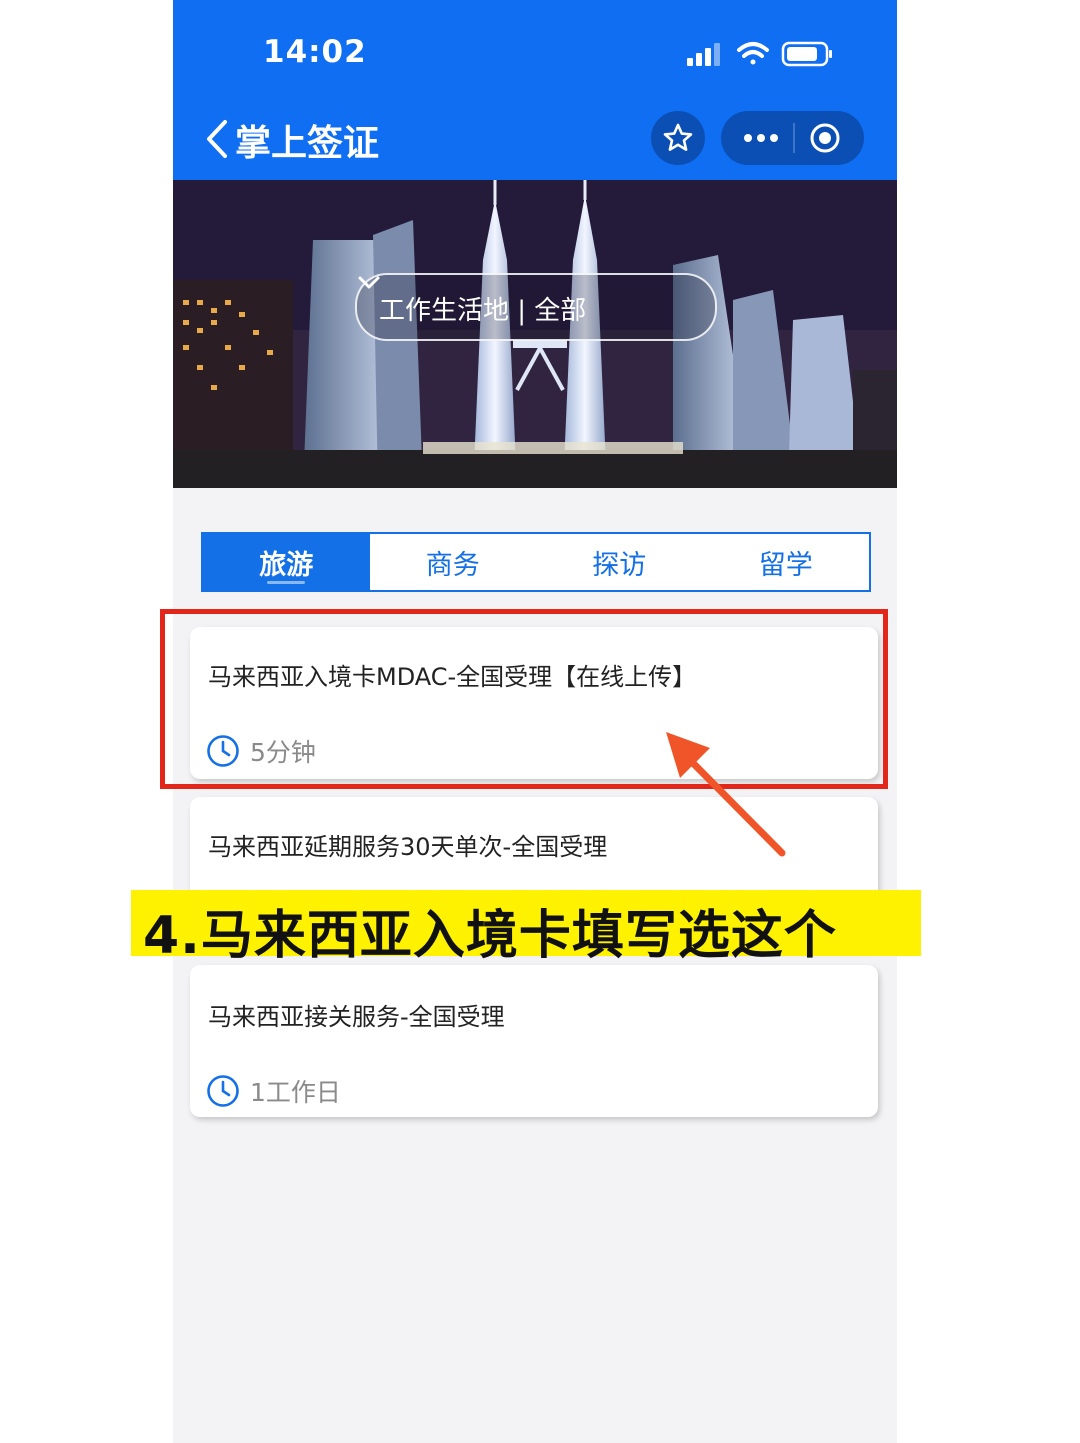 The image size is (1080, 1443). Describe the element at coordinates (217, 139) in the screenshot. I see `back-chevron-icon` at that location.